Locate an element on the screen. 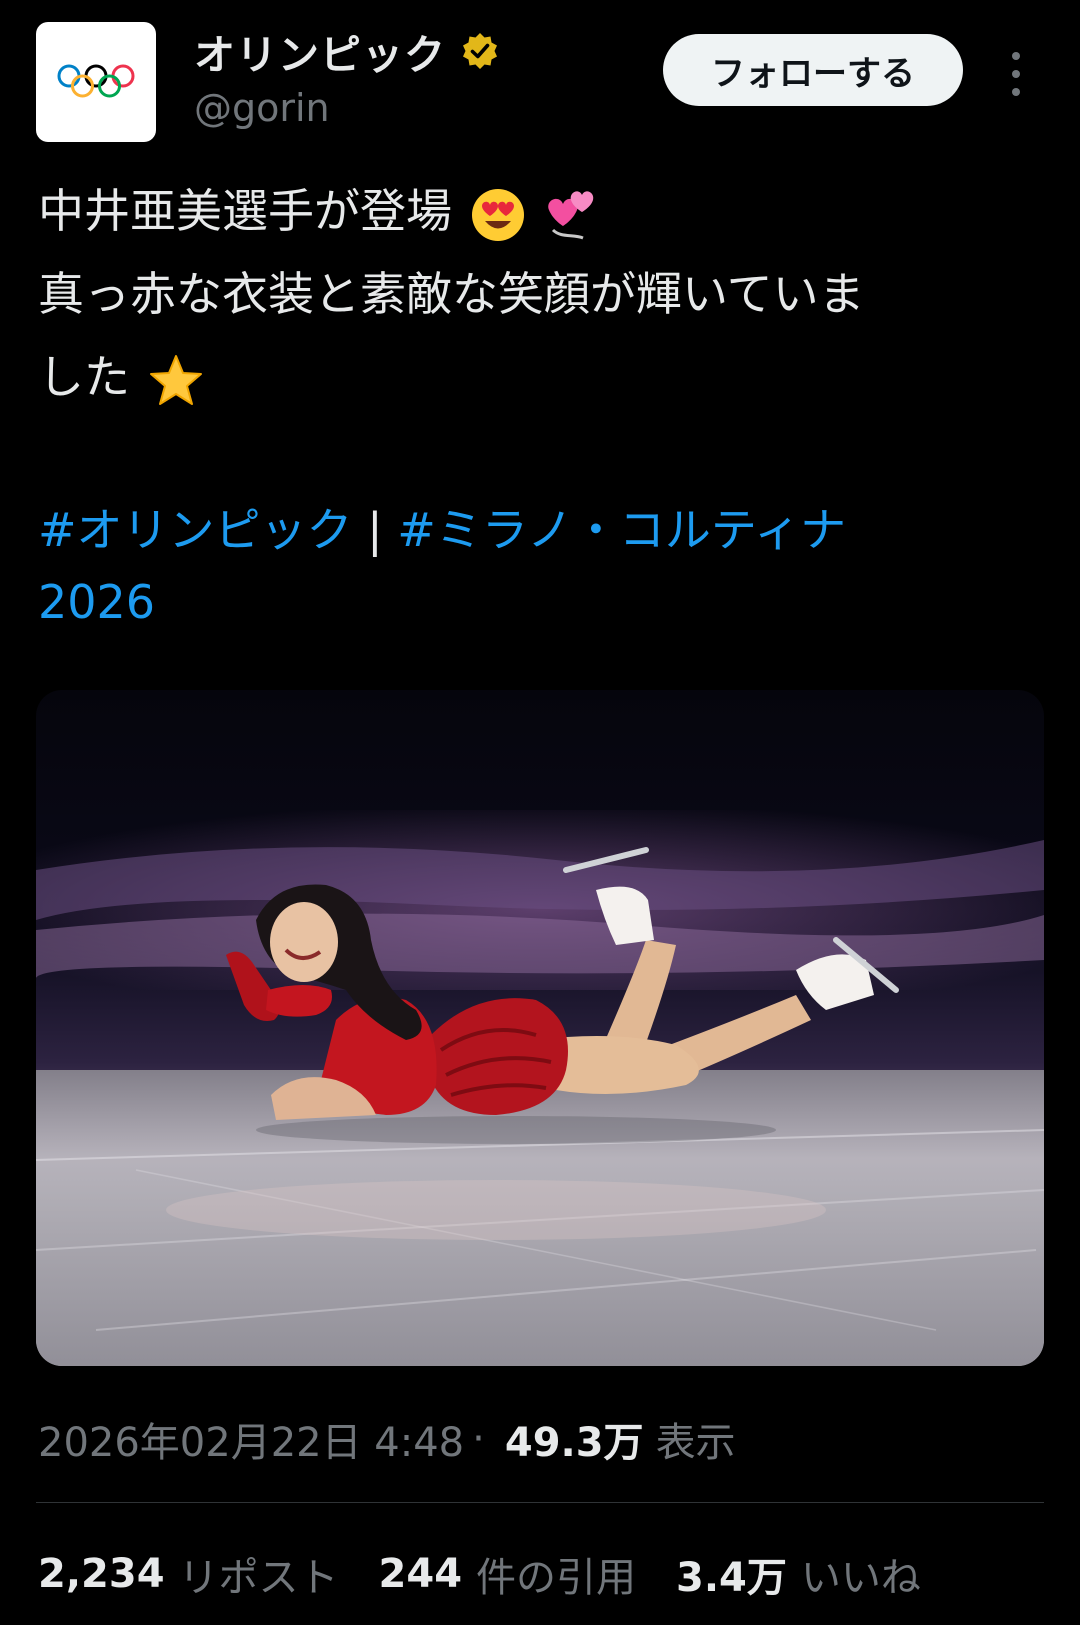 The width and height of the screenshot is (1080, 1625). quotes-stat: 244 件の引用 is located at coordinates (508, 1574).